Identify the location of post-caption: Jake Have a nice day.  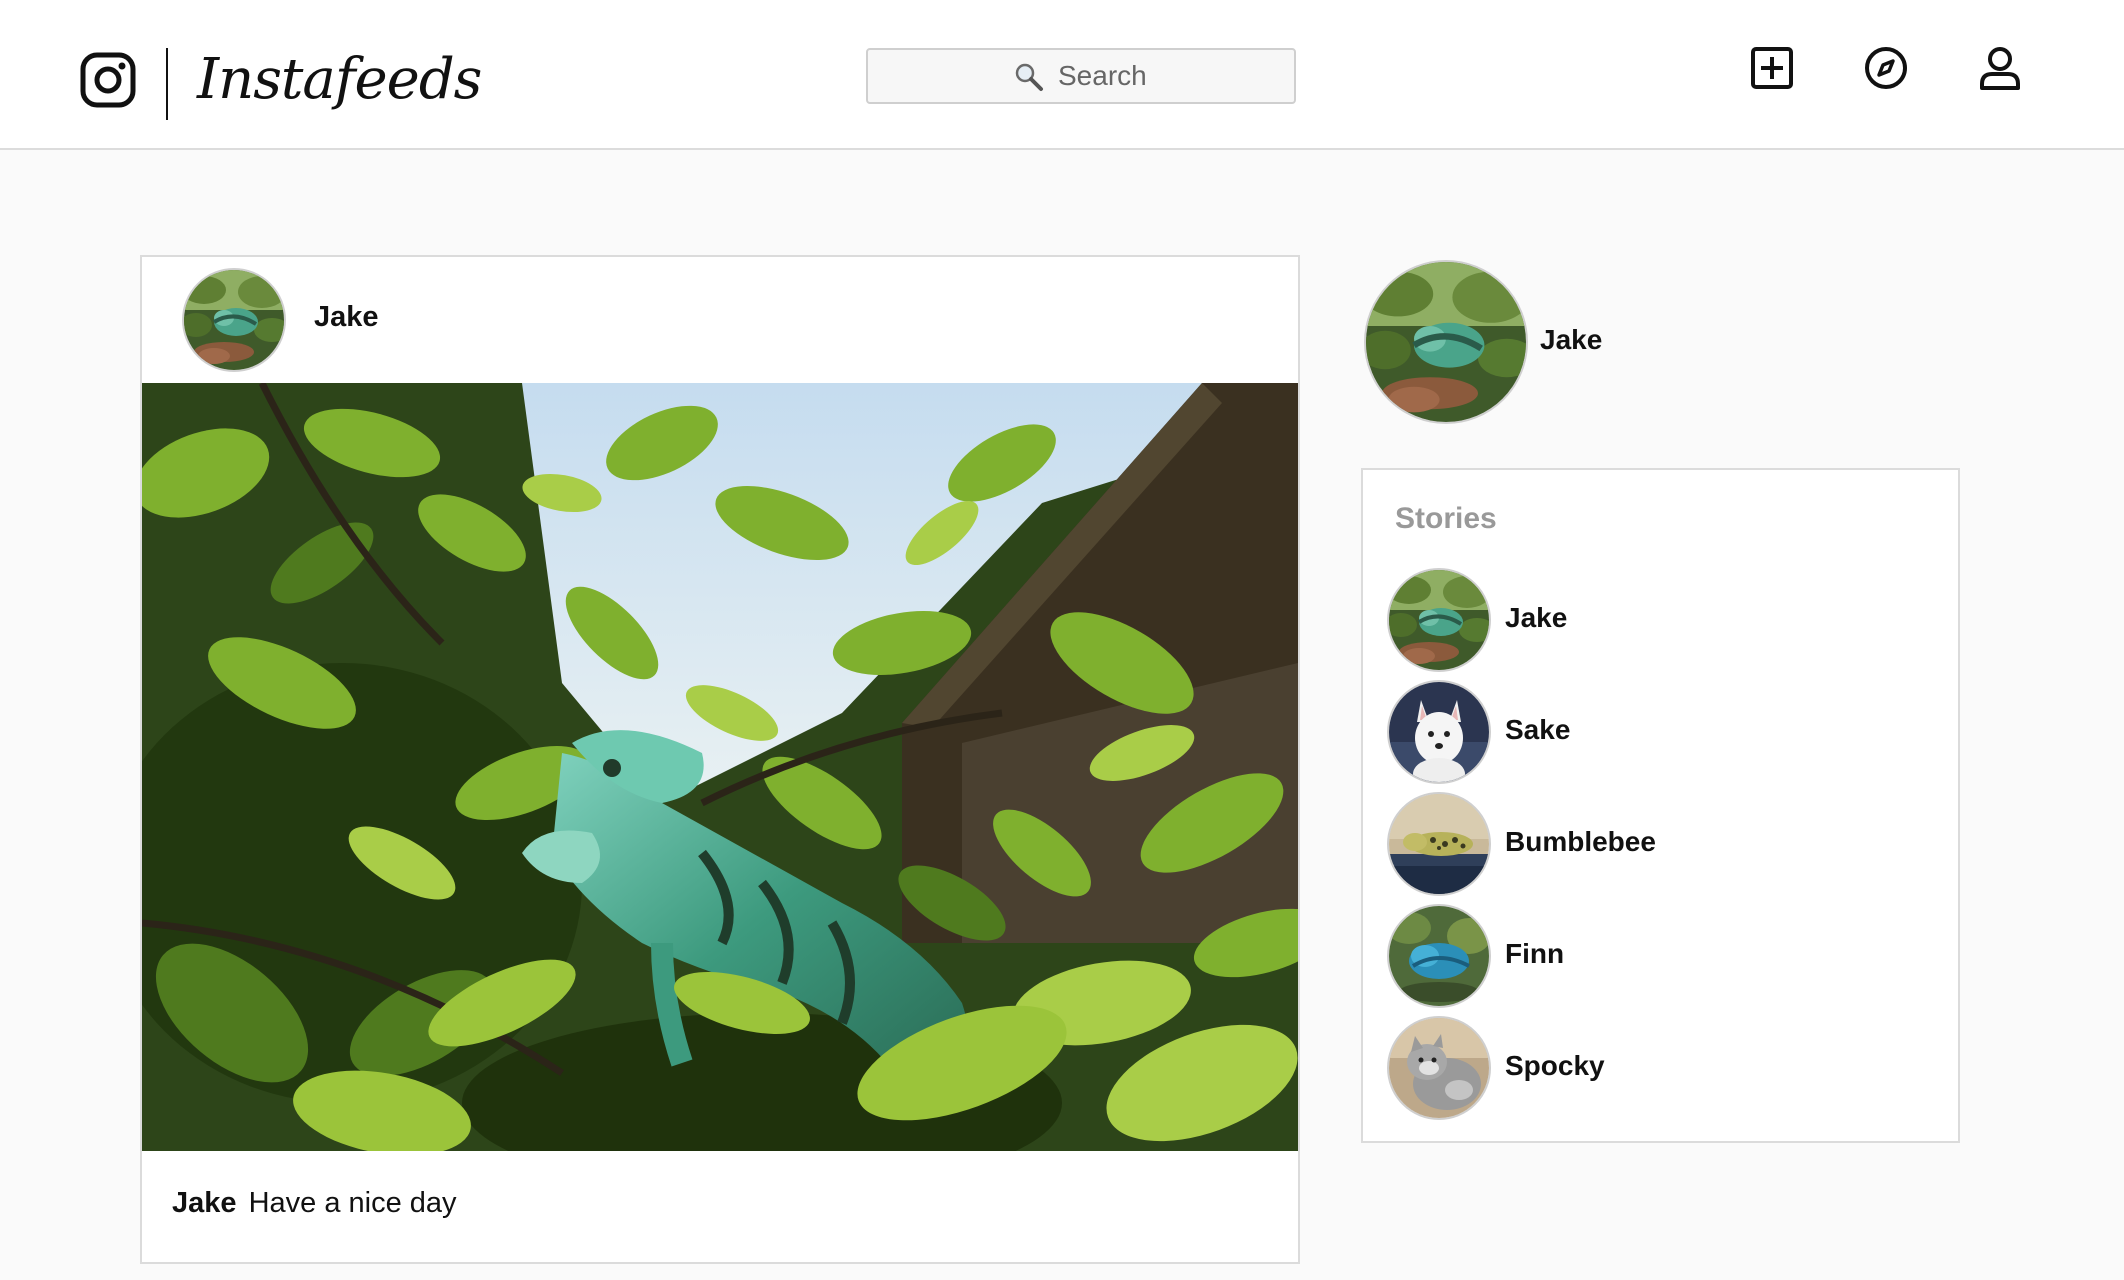
(314, 1203).